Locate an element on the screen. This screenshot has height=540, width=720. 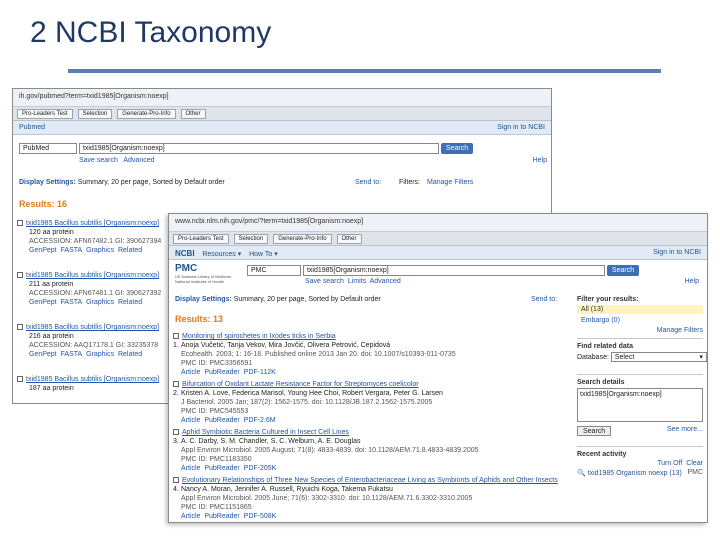
details-search-button: Search is located at coordinates (594, 431).